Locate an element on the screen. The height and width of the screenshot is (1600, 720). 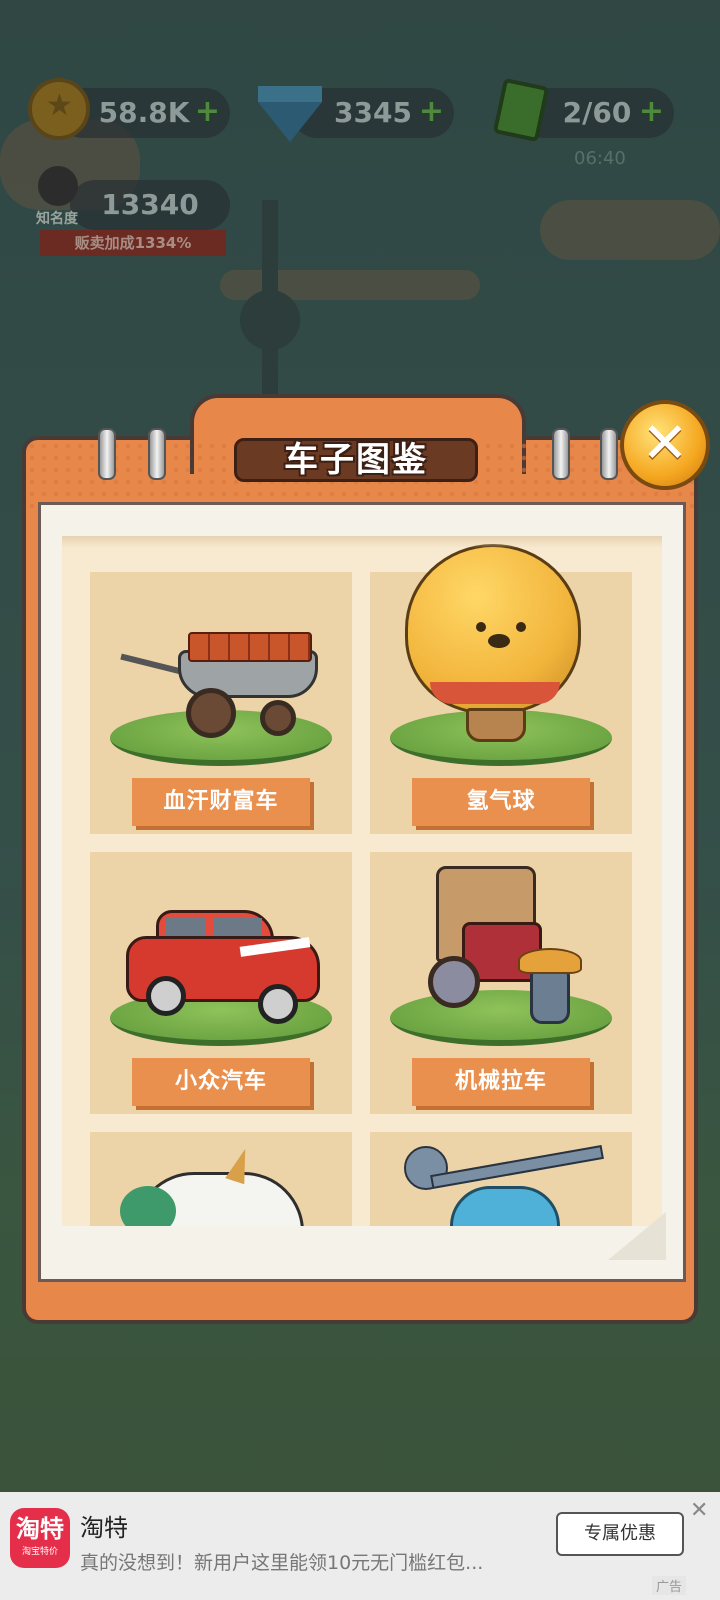
collection-card-wheelbarrow: 血汗财富车 is located at coordinates (221, 703).